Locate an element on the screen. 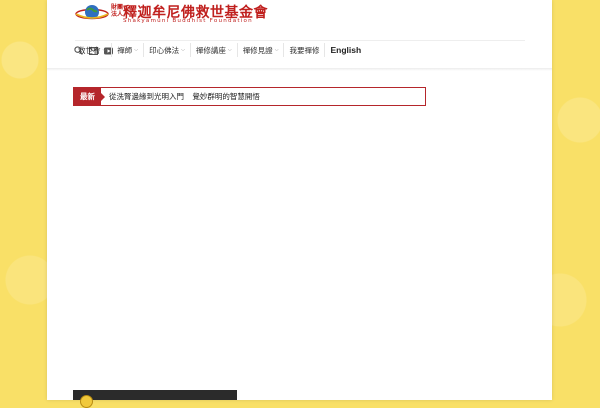 This screenshot has width=600, height=408. player-logo-icon is located at coordinates (86, 401).